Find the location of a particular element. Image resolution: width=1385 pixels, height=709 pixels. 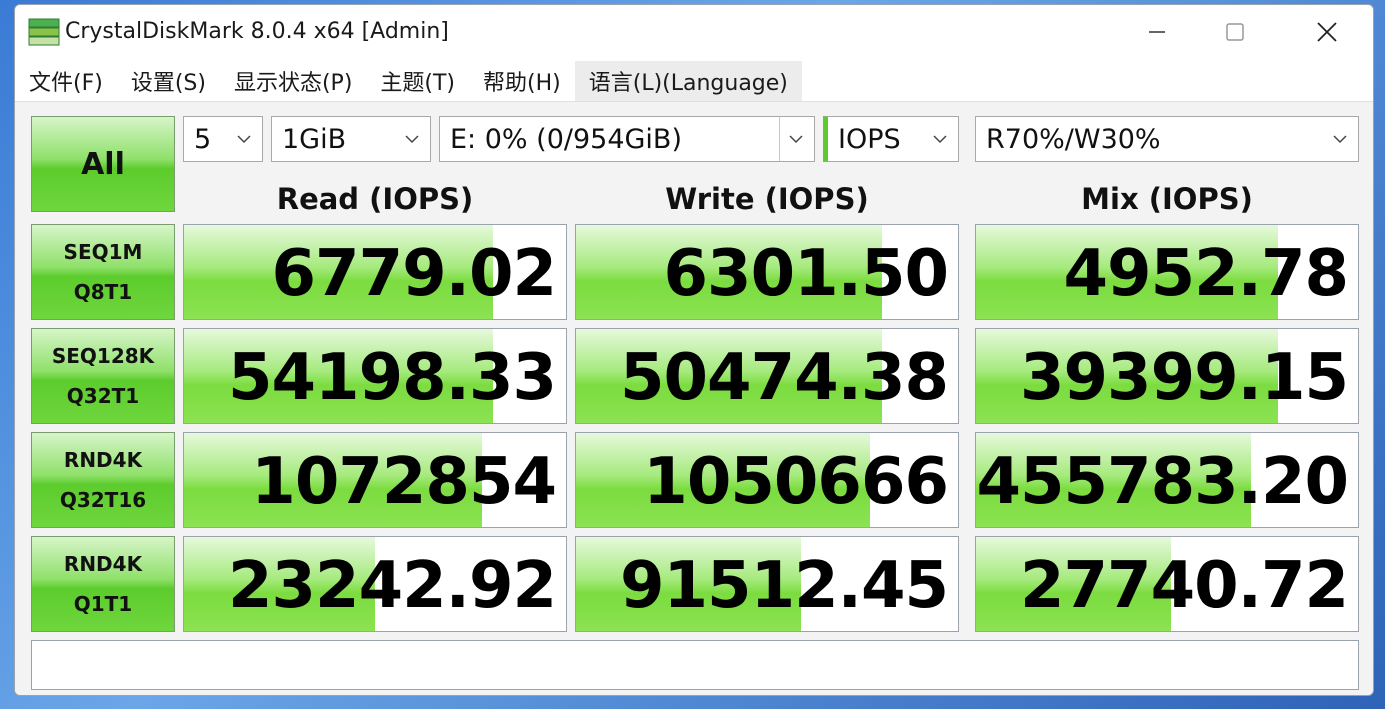

all-button: All is located at coordinates (103, 164).